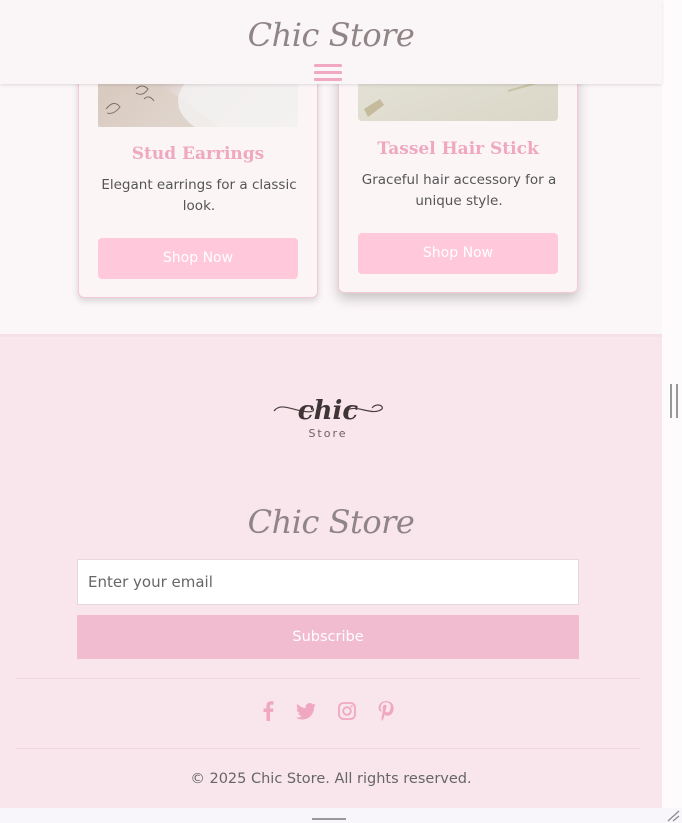  I want to click on footer-brand: Chic Store, so click(331, 522).